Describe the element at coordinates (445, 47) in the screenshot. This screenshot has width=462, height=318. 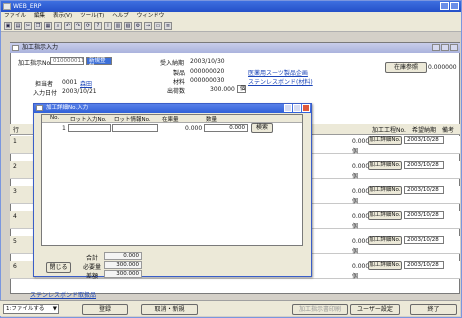
I see `inner-maximize-icon` at that location.